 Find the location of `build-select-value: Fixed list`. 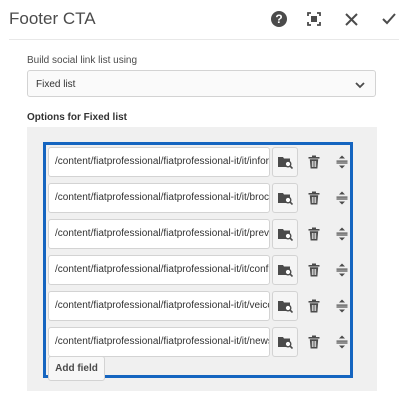

build-select-value: Fixed list is located at coordinates (56, 84).